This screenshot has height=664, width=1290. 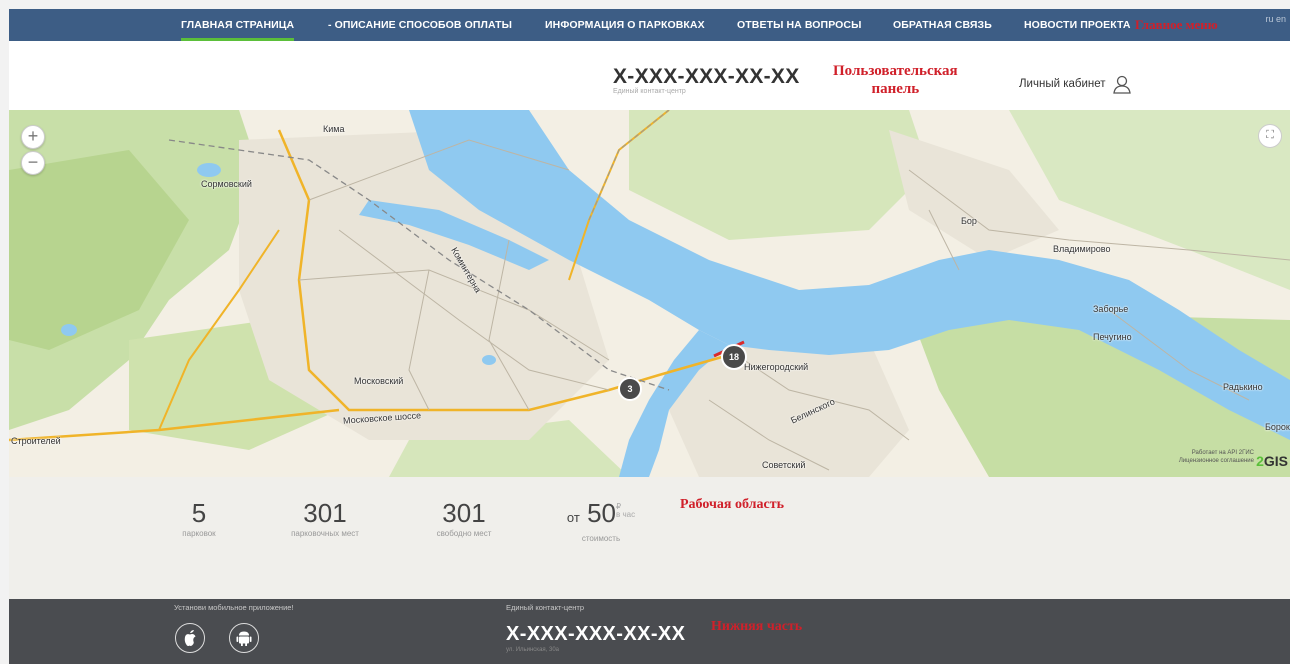 I want to click on map-credit-line1: Работает на API 2ГИС, so click(x=1222, y=453).